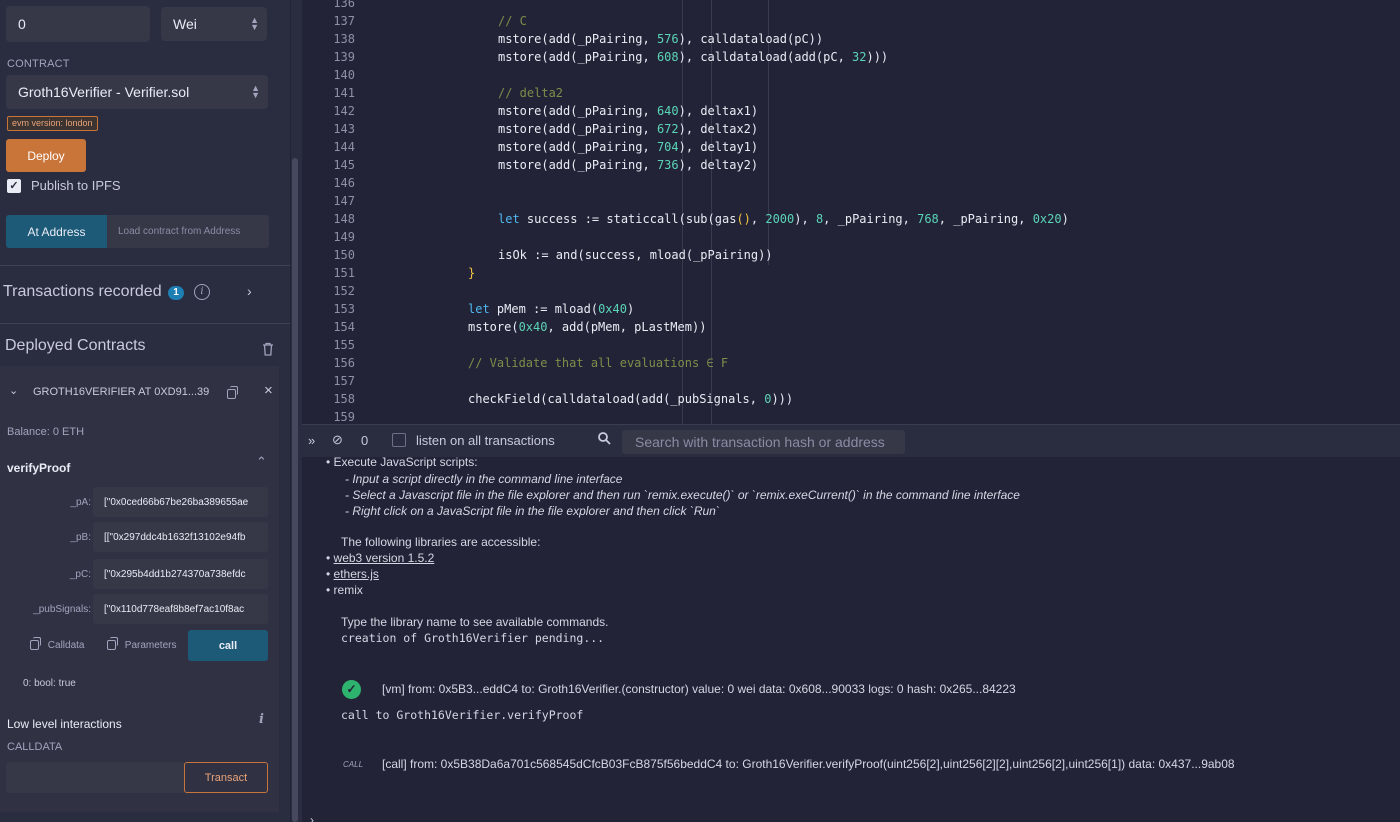 The image size is (1400, 822). What do you see at coordinates (232, 394) in the screenshot?
I see `copy-address-icon` at bounding box center [232, 394].